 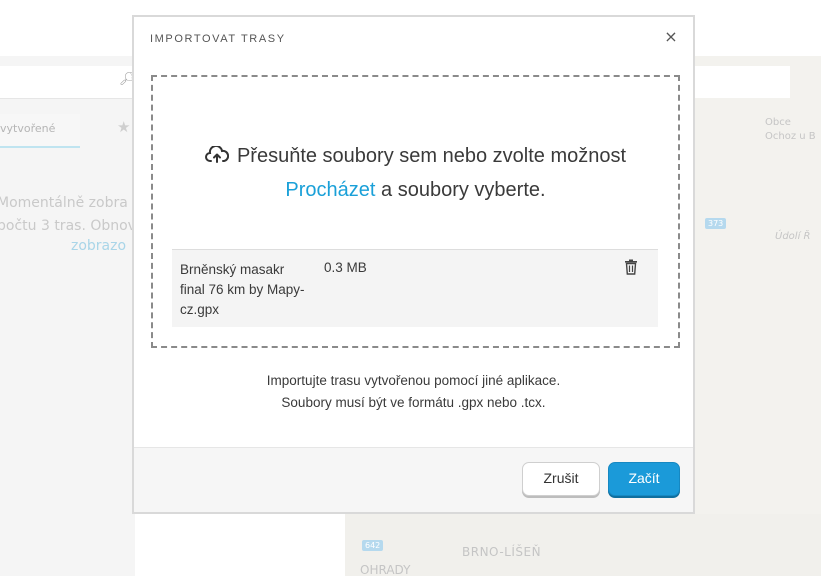 I want to click on map-label-udoli: Údolí Ř, so click(x=793, y=236).